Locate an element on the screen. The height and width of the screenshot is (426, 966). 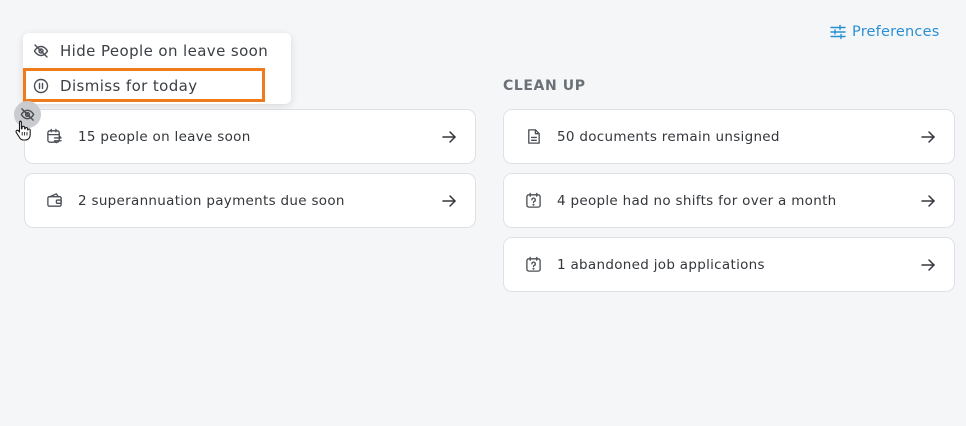
wallet-icon is located at coordinates (54, 201).